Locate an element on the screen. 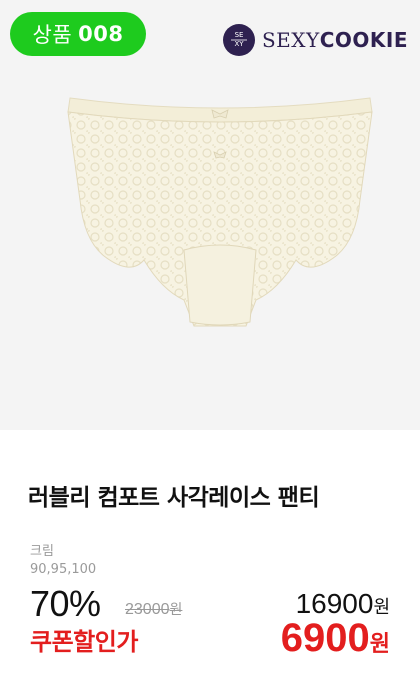 Image resolution: width=420 pixels, height=700 pixels. sexycookie-logo-icon: SE XY is located at coordinates (238, 40).